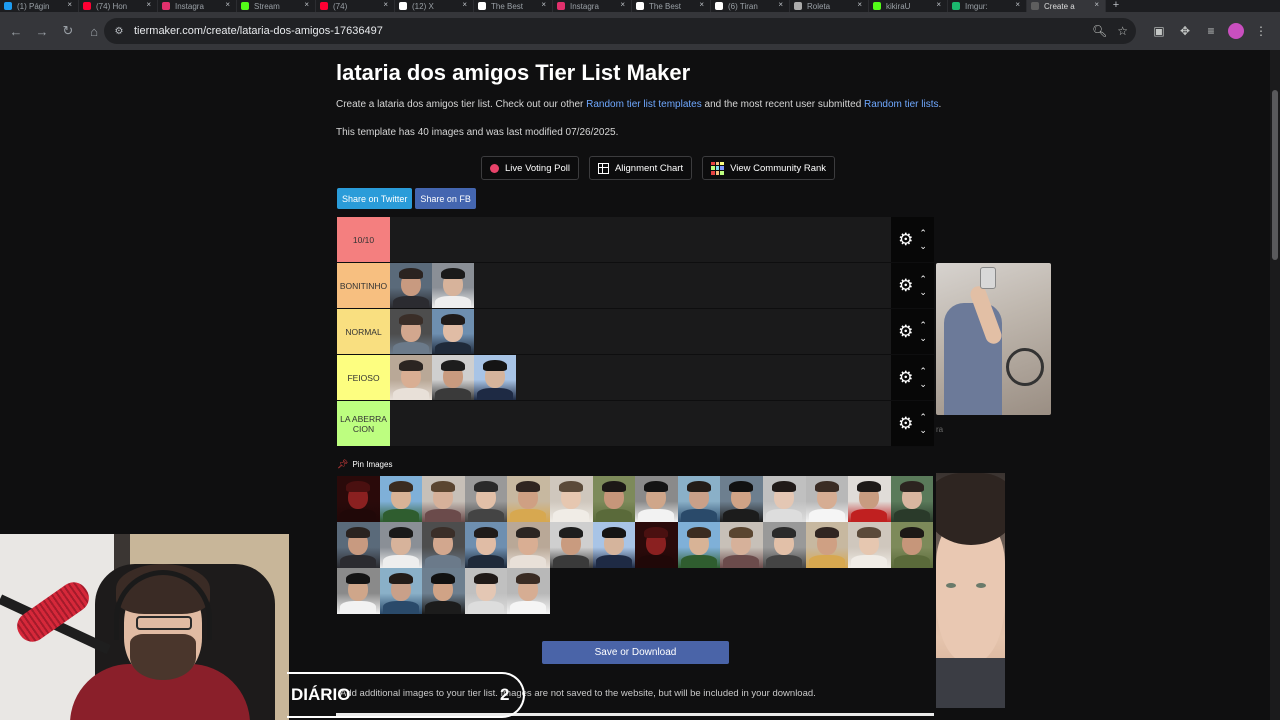  Describe the element at coordinates (1211, 31) in the screenshot. I see `reading-list-icon: ≡` at that location.